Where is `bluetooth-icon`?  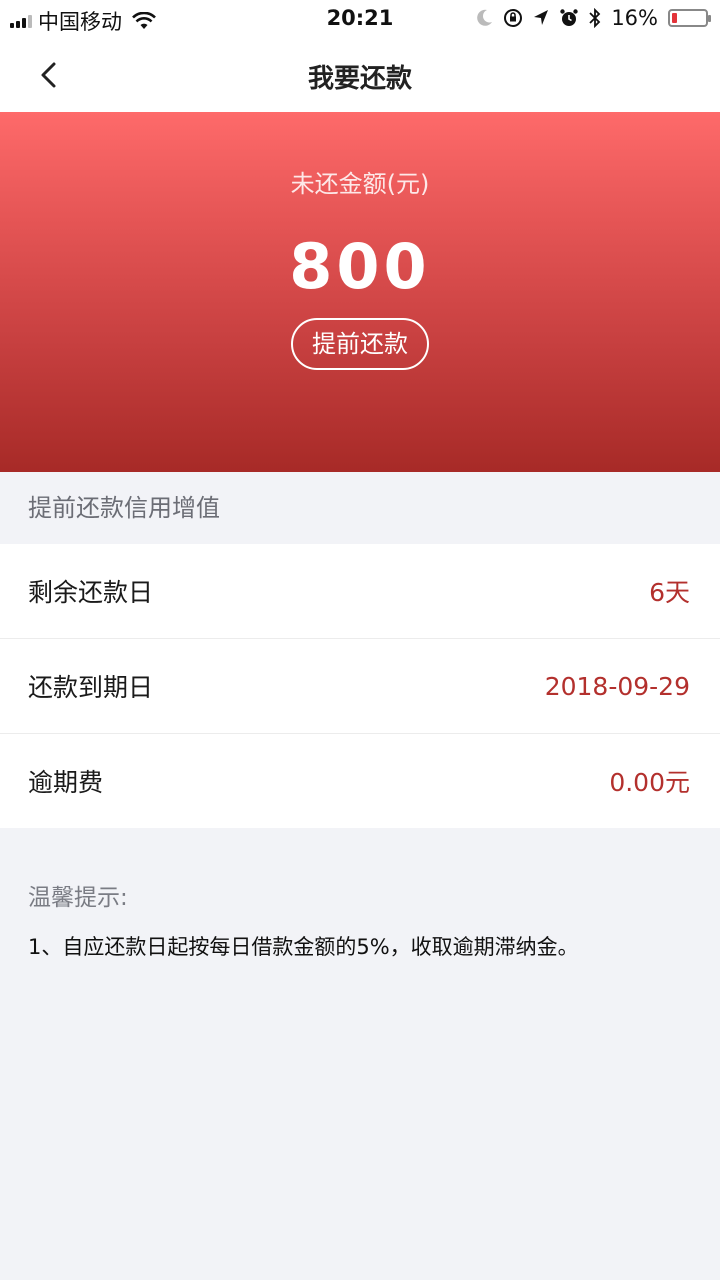 bluetooth-icon is located at coordinates (595, 18).